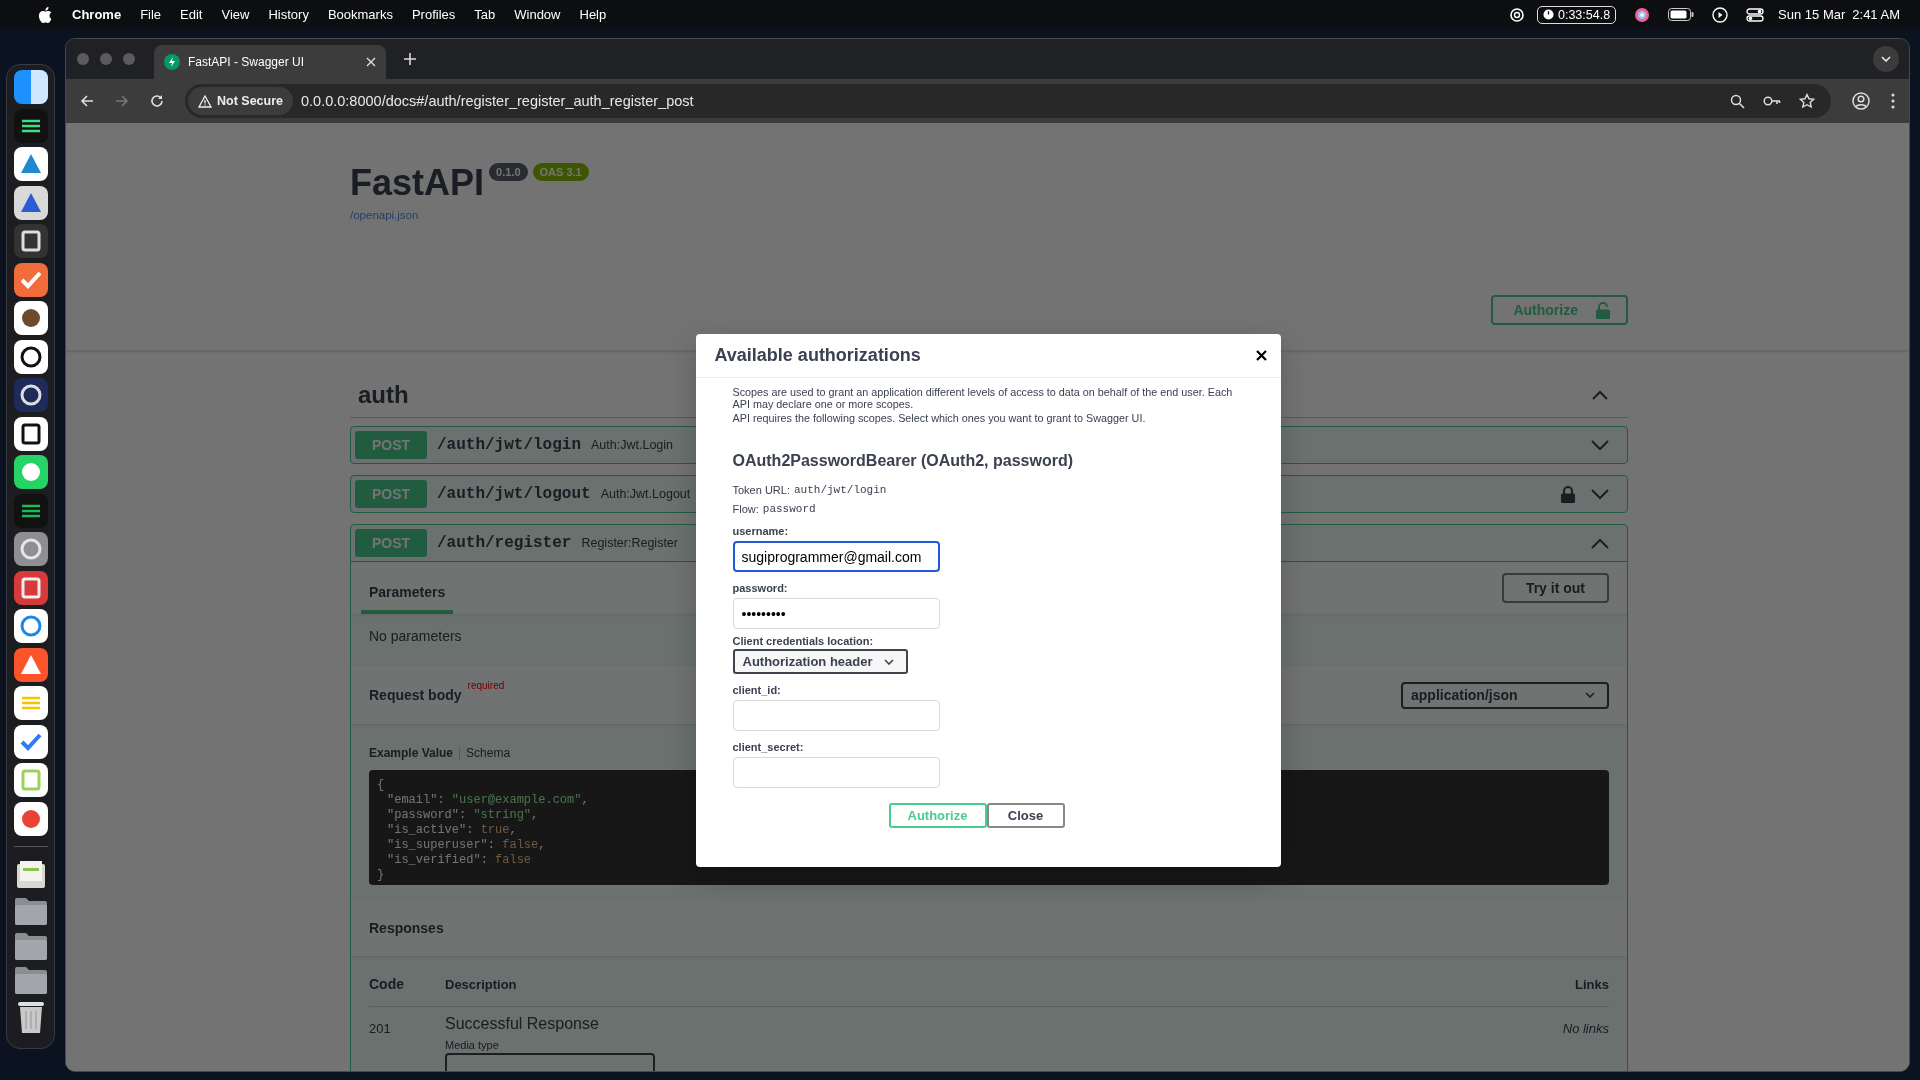 This screenshot has height=1080, width=1920. What do you see at coordinates (97, 14) in the screenshot?
I see `app-name: Chrome` at bounding box center [97, 14].